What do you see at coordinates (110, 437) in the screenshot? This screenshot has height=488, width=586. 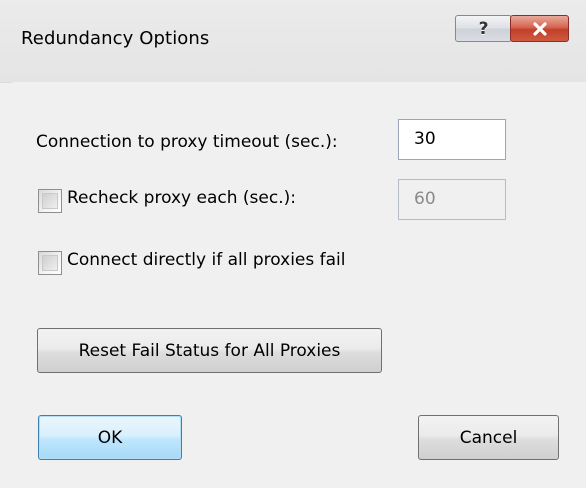 I see `ok-button: OK` at bounding box center [110, 437].